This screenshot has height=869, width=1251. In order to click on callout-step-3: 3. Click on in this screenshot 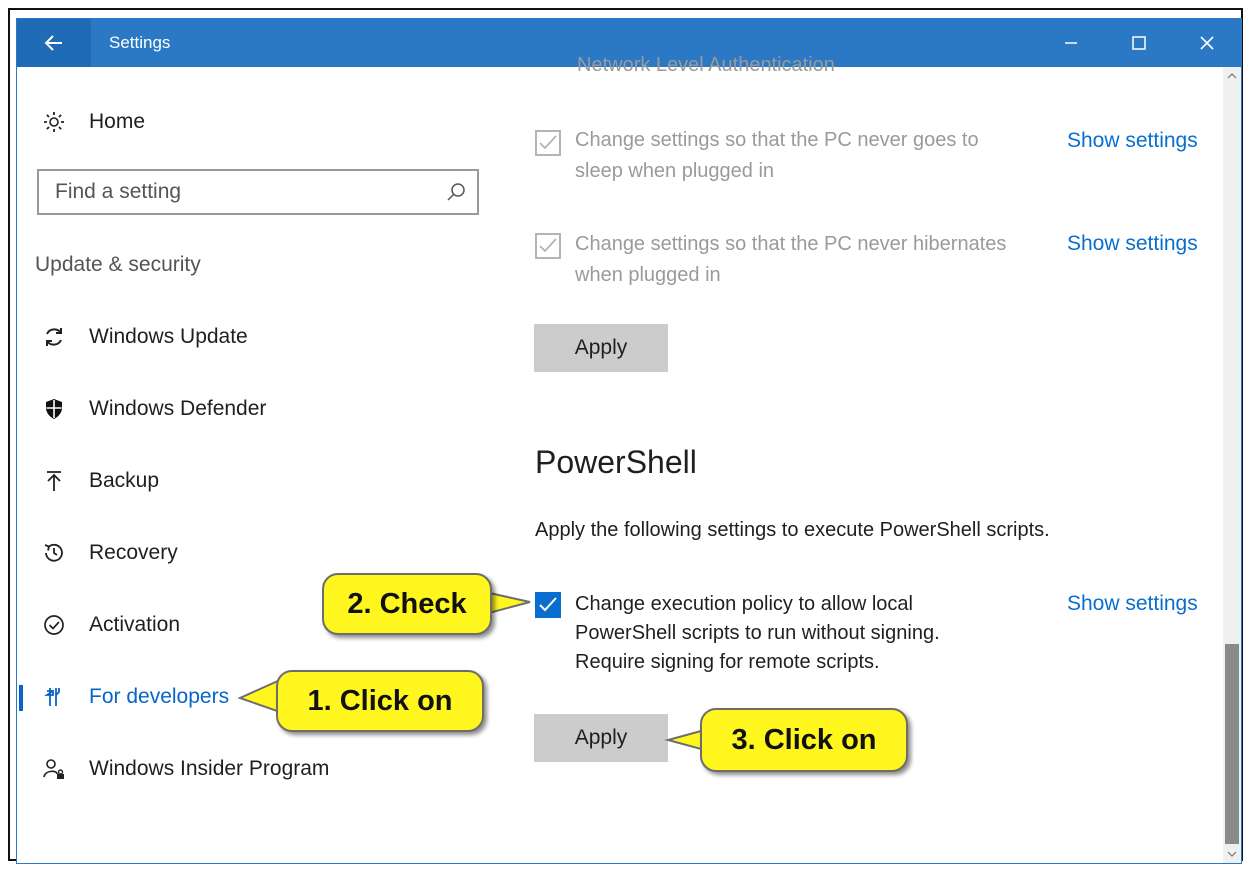, I will do `click(804, 740)`.